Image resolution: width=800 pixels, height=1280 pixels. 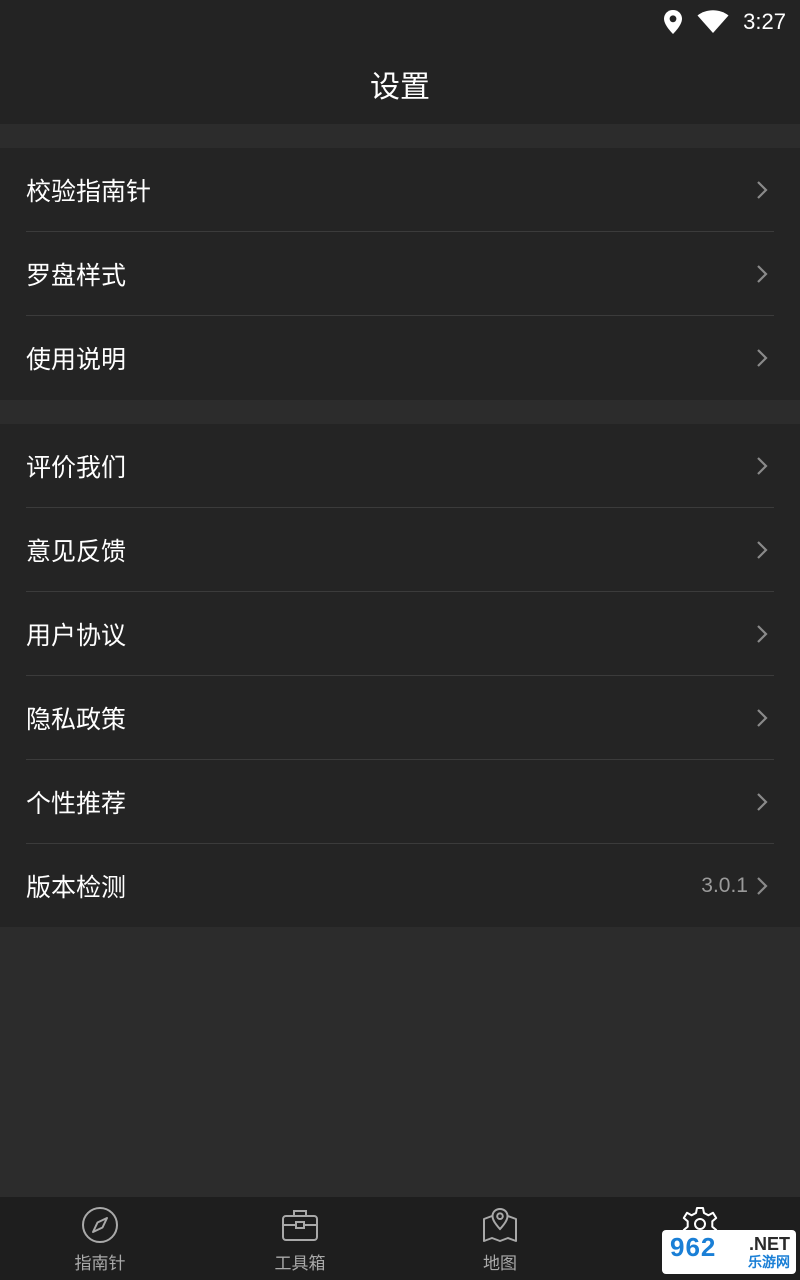 What do you see at coordinates (400, 466) in the screenshot?
I see `settings-item-rate-us: 评价我们` at bounding box center [400, 466].